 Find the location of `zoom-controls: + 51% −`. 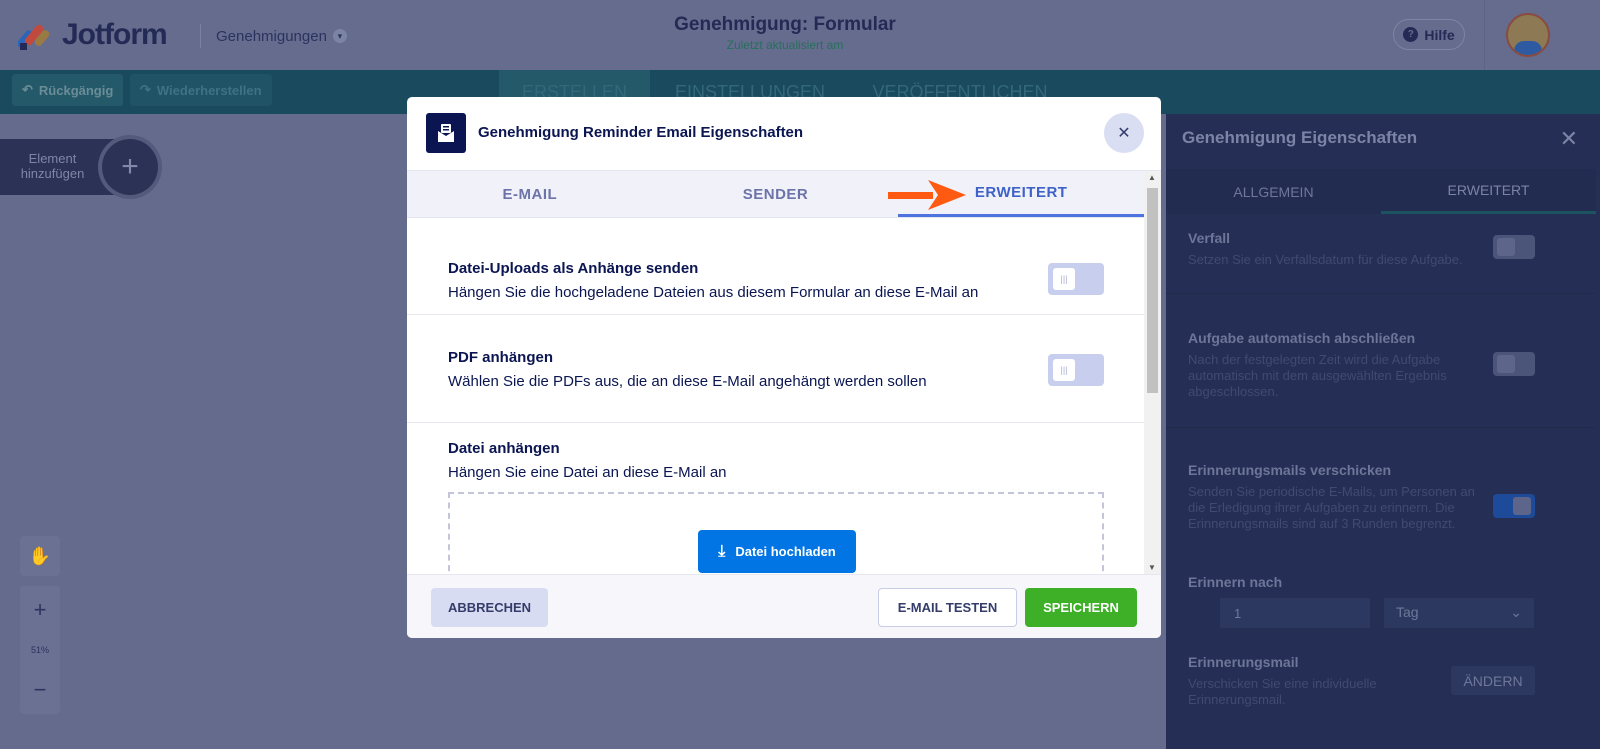

zoom-controls: + 51% − is located at coordinates (40, 650).